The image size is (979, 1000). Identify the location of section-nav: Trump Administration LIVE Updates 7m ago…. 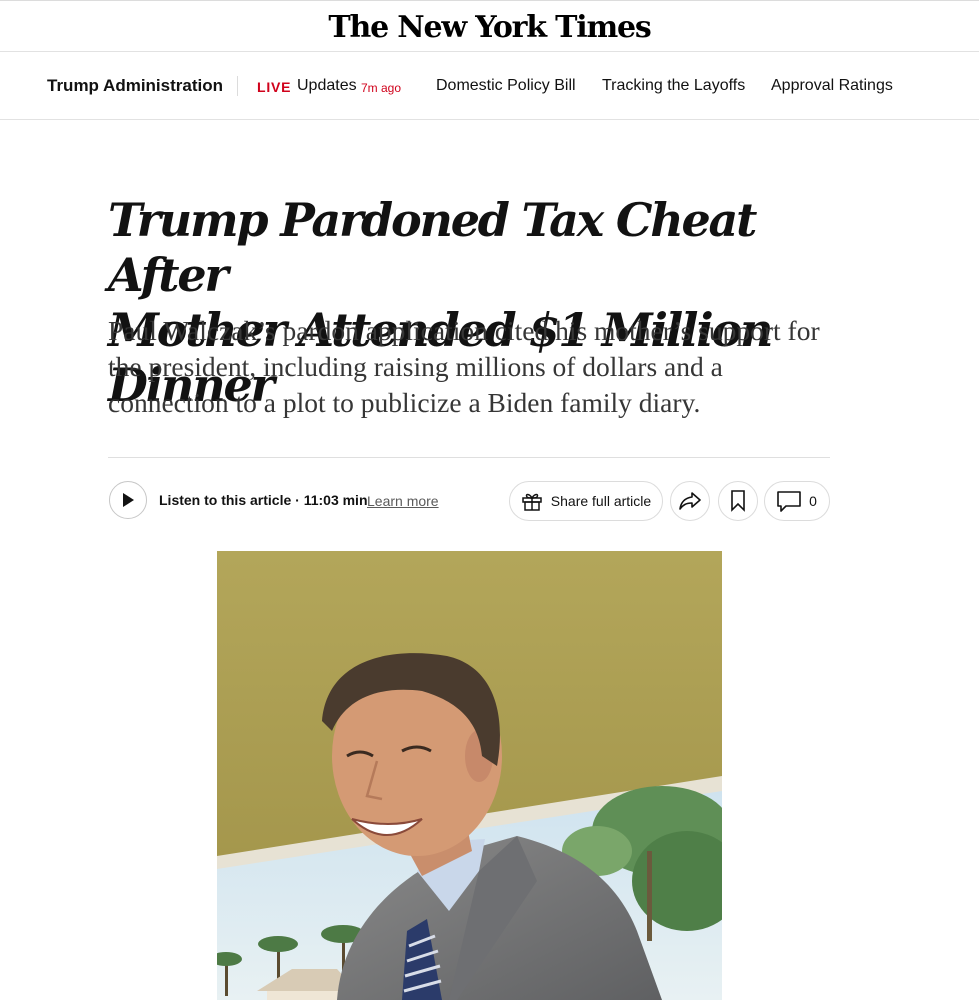
(489, 86).